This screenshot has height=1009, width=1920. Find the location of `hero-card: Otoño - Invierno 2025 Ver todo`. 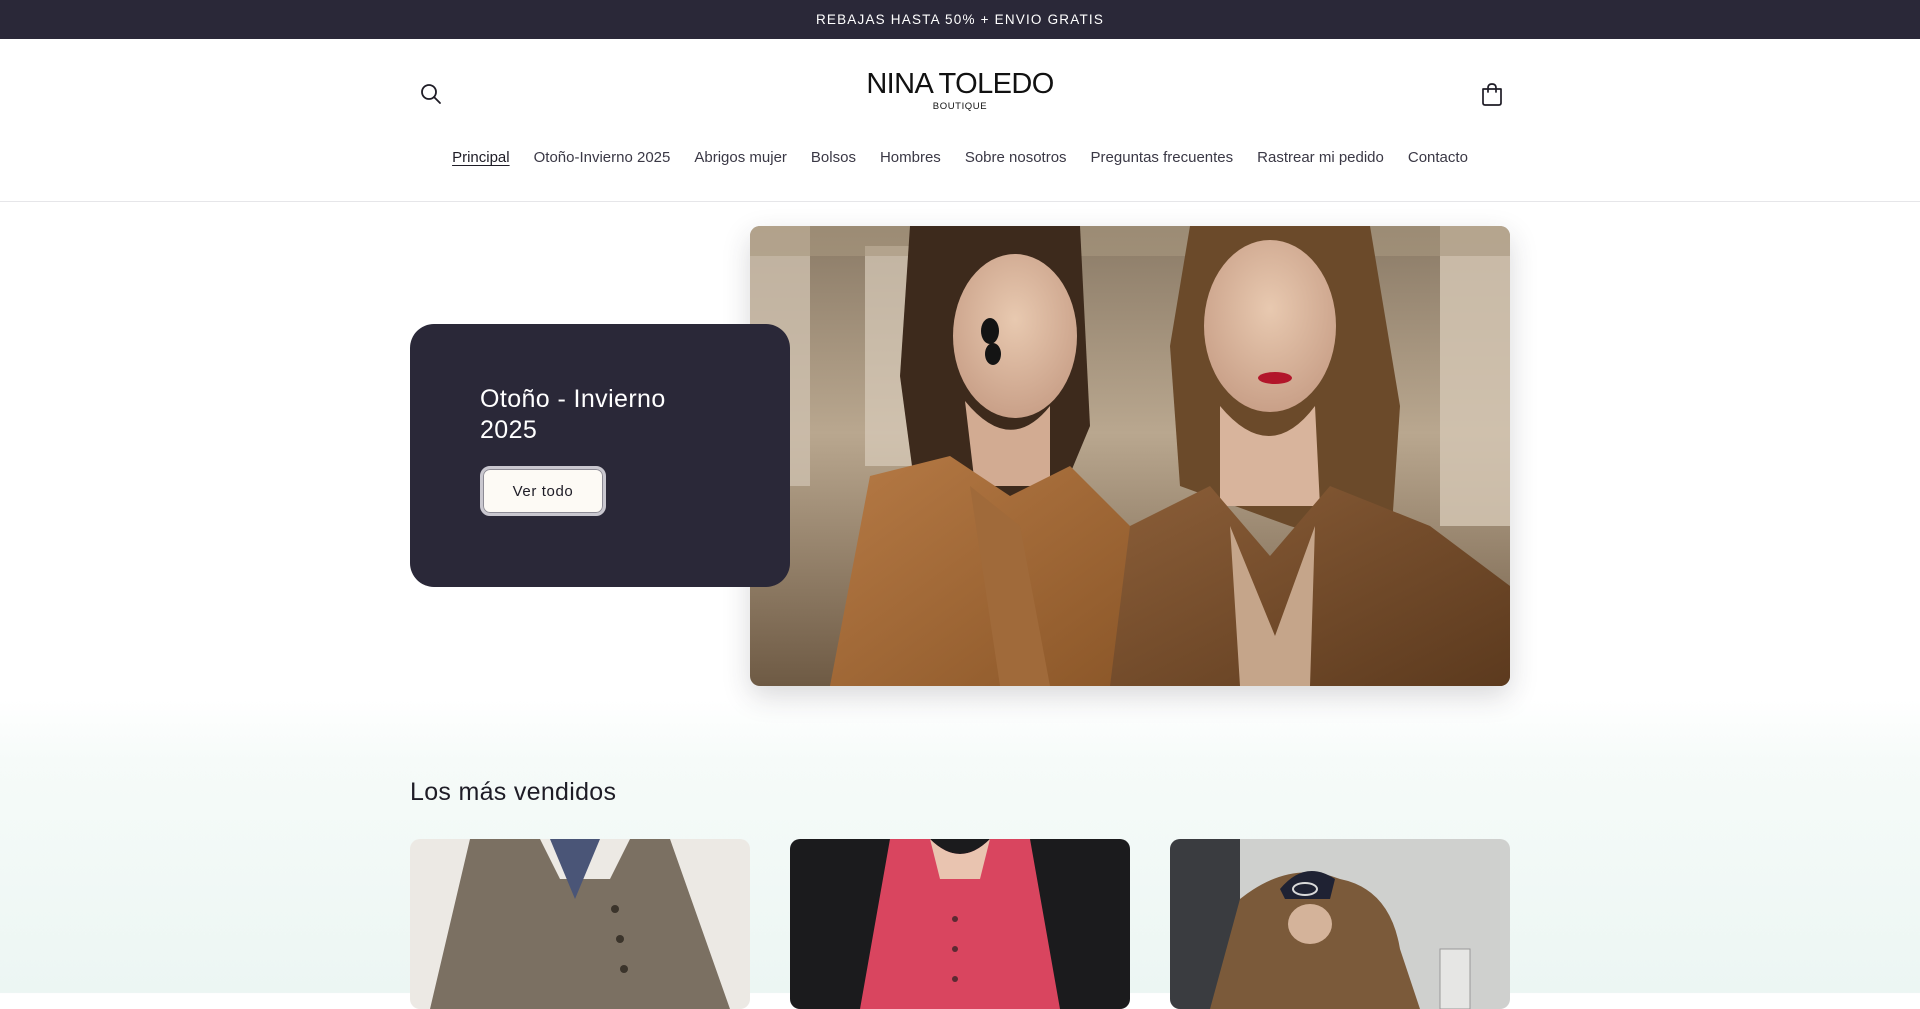

hero-card: Otoño - Invierno 2025 Ver todo is located at coordinates (600, 455).